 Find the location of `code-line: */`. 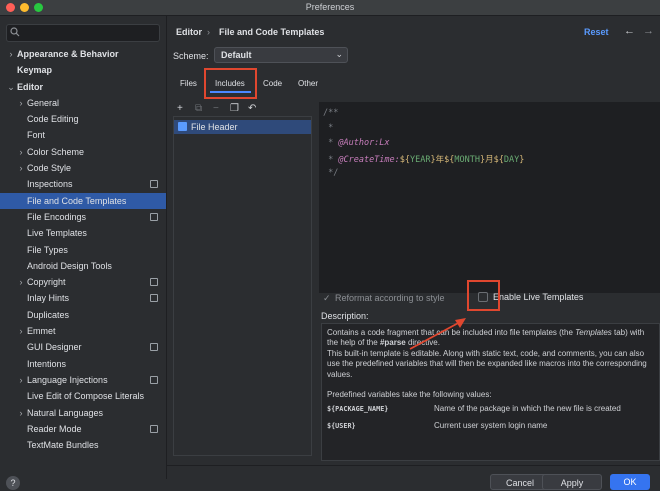

code-line: */ is located at coordinates (330, 175).